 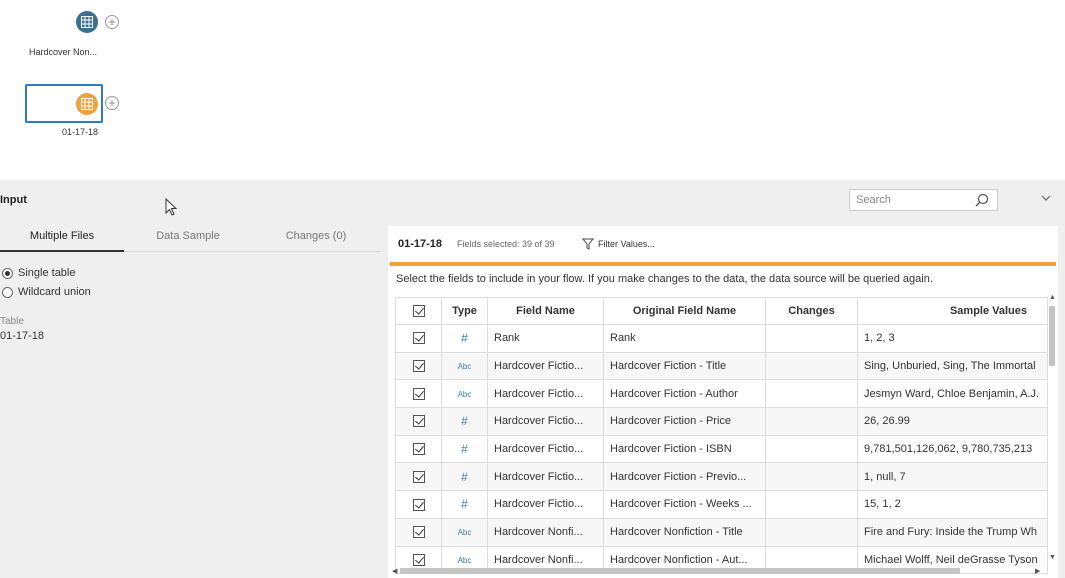 What do you see at coordinates (12, 321) in the screenshot?
I see `table-label: Table` at bounding box center [12, 321].